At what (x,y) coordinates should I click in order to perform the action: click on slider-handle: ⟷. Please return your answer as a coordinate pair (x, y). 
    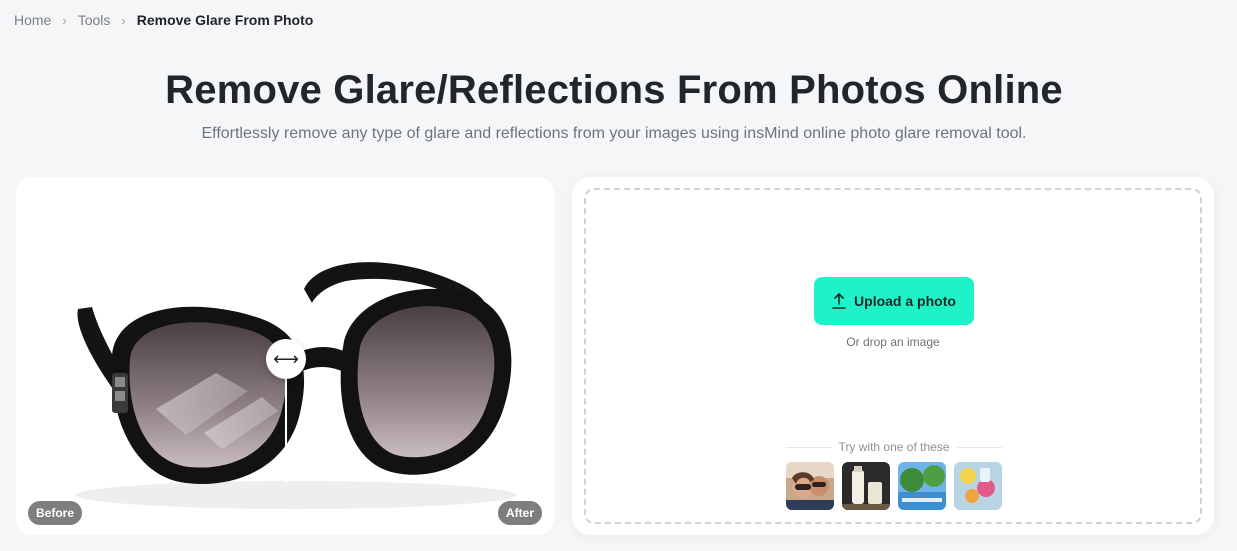
    Looking at the image, I should click on (286, 359).